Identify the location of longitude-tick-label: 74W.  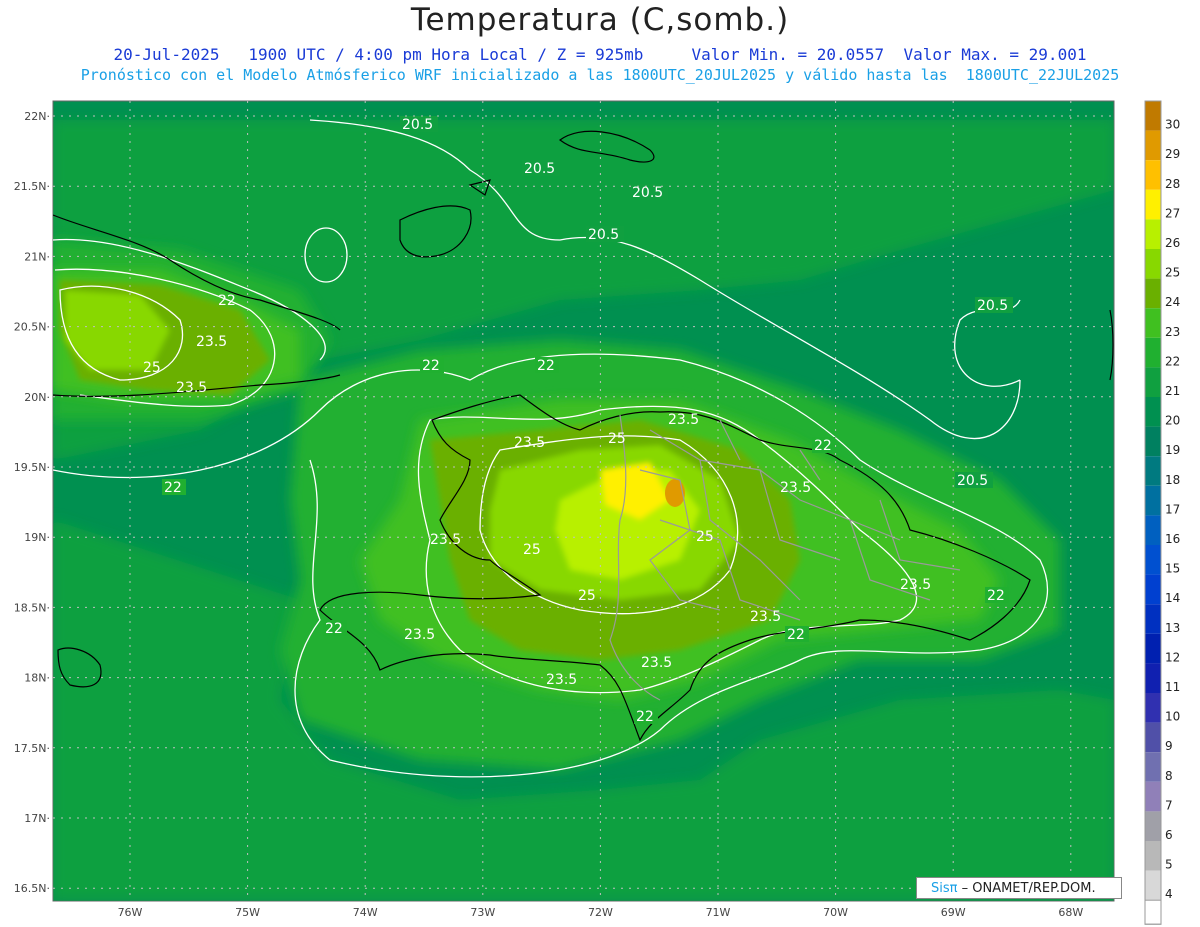
(365, 912).